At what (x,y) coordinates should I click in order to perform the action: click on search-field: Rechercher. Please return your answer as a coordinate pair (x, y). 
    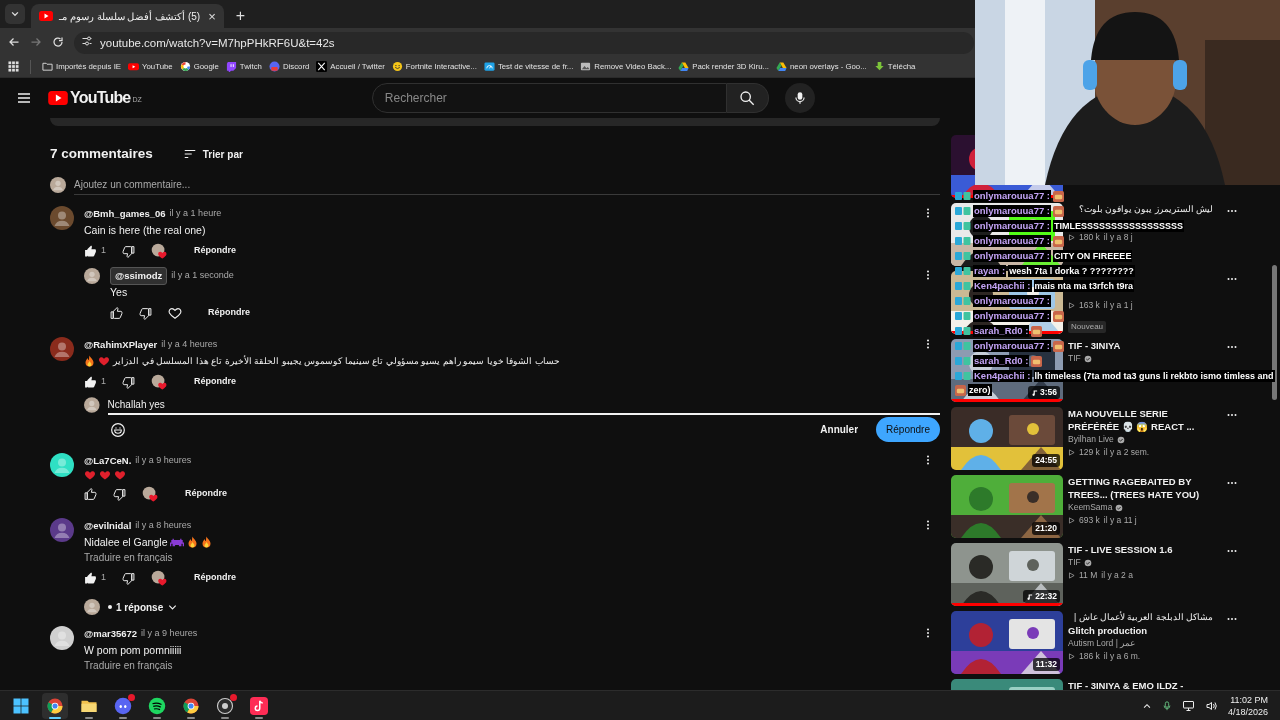
    Looking at the image, I should click on (549, 98).